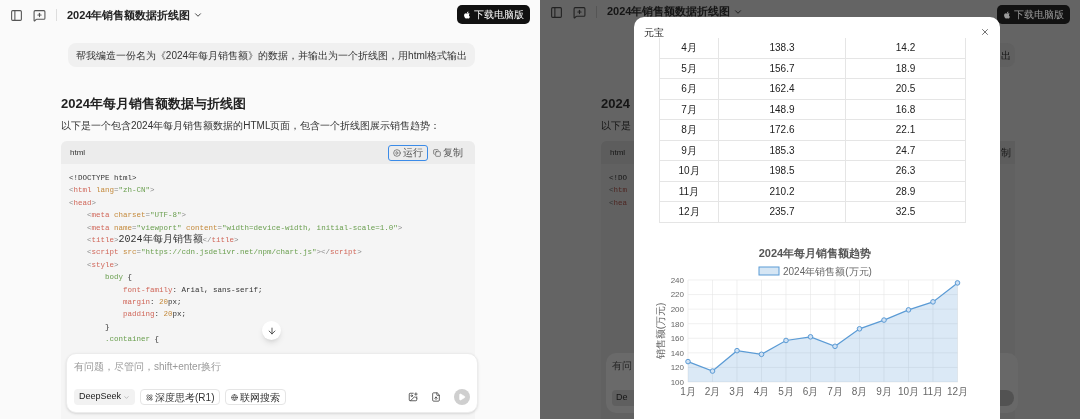 Image resolution: width=1080 pixels, height=419 pixels. I want to click on x-tick-label: 11月, so click(933, 391).